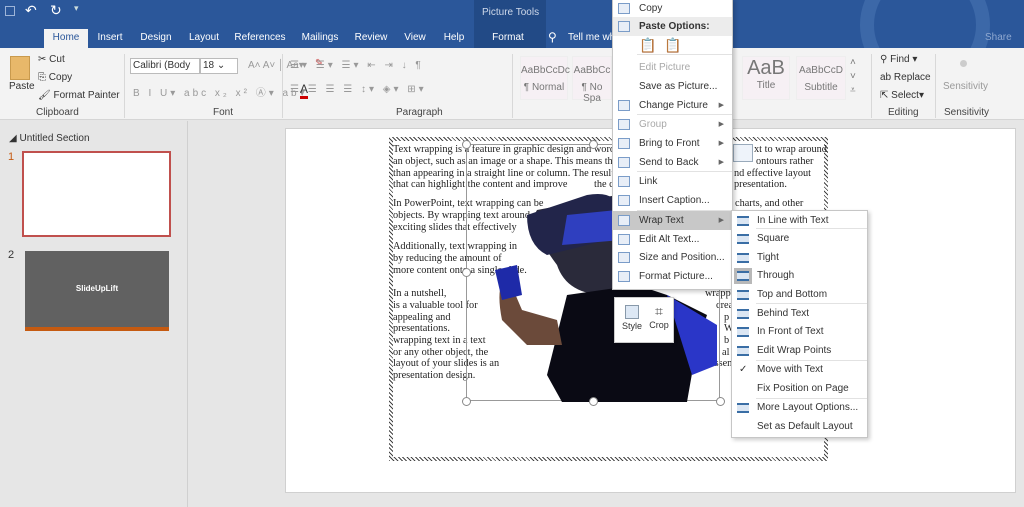 This screenshot has height=507, width=1024. What do you see at coordinates (799, 389) in the screenshot?
I see `wrap-option-fix-position-on-page: Fix Position on Page` at bounding box center [799, 389].